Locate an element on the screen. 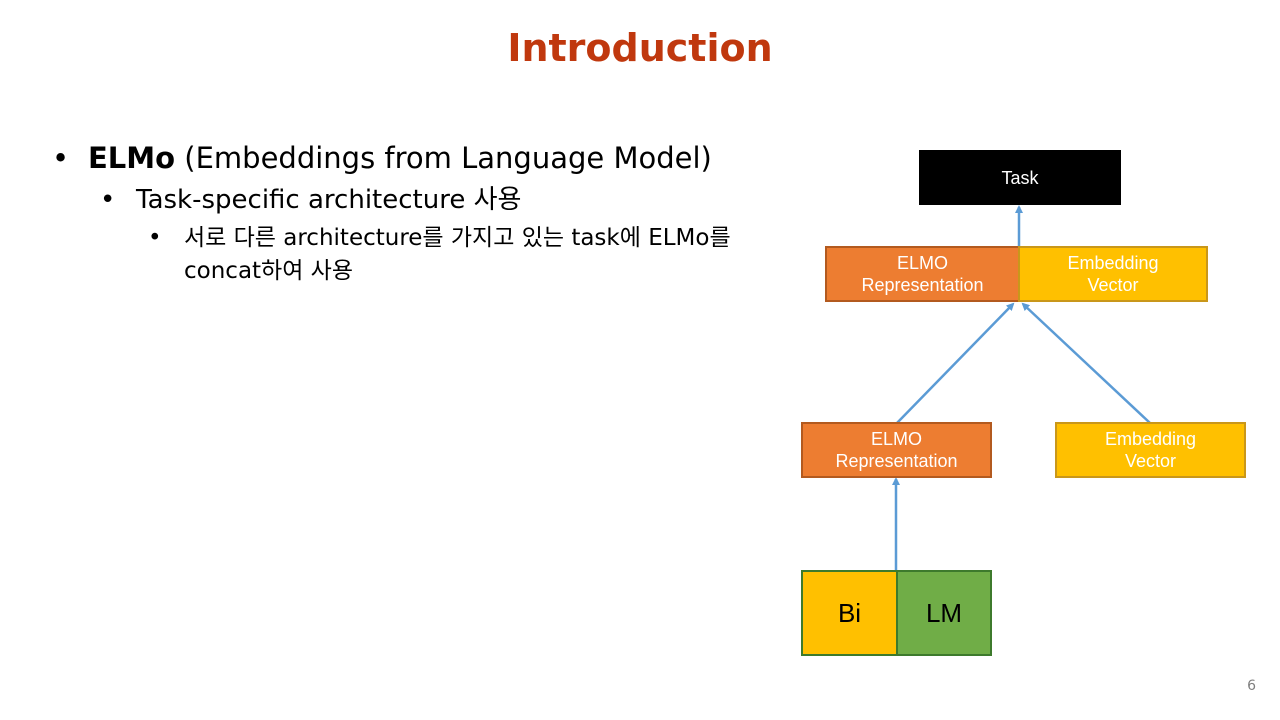 This screenshot has height=720, width=1280. mid-emb-line1: Embedding is located at coordinates (1150, 439).